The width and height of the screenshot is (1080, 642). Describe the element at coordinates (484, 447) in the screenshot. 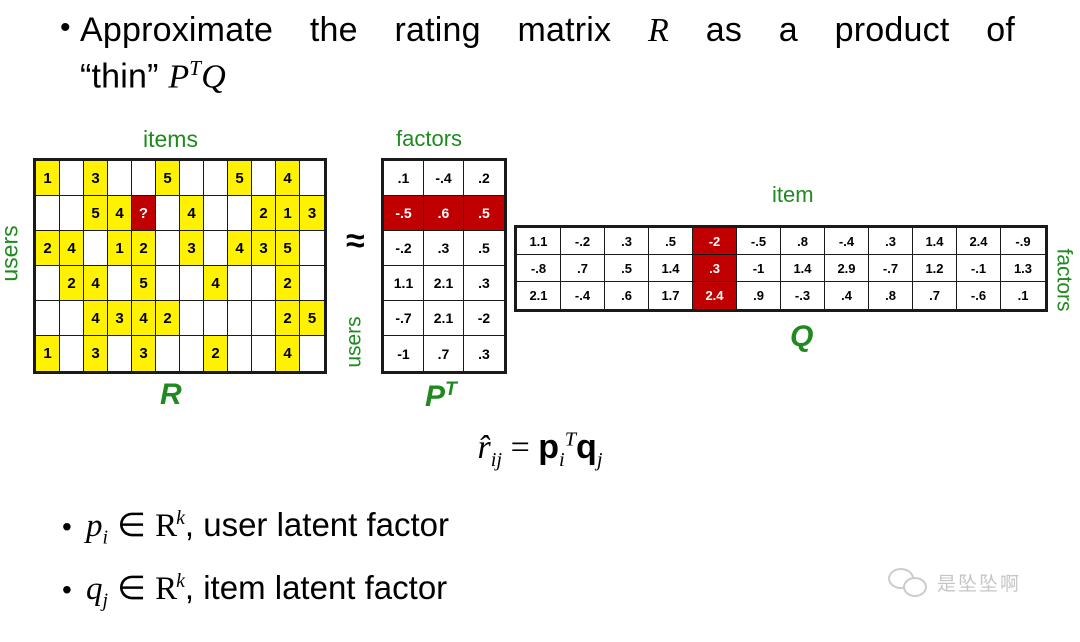

I see `formula-lhs: r̂` at that location.